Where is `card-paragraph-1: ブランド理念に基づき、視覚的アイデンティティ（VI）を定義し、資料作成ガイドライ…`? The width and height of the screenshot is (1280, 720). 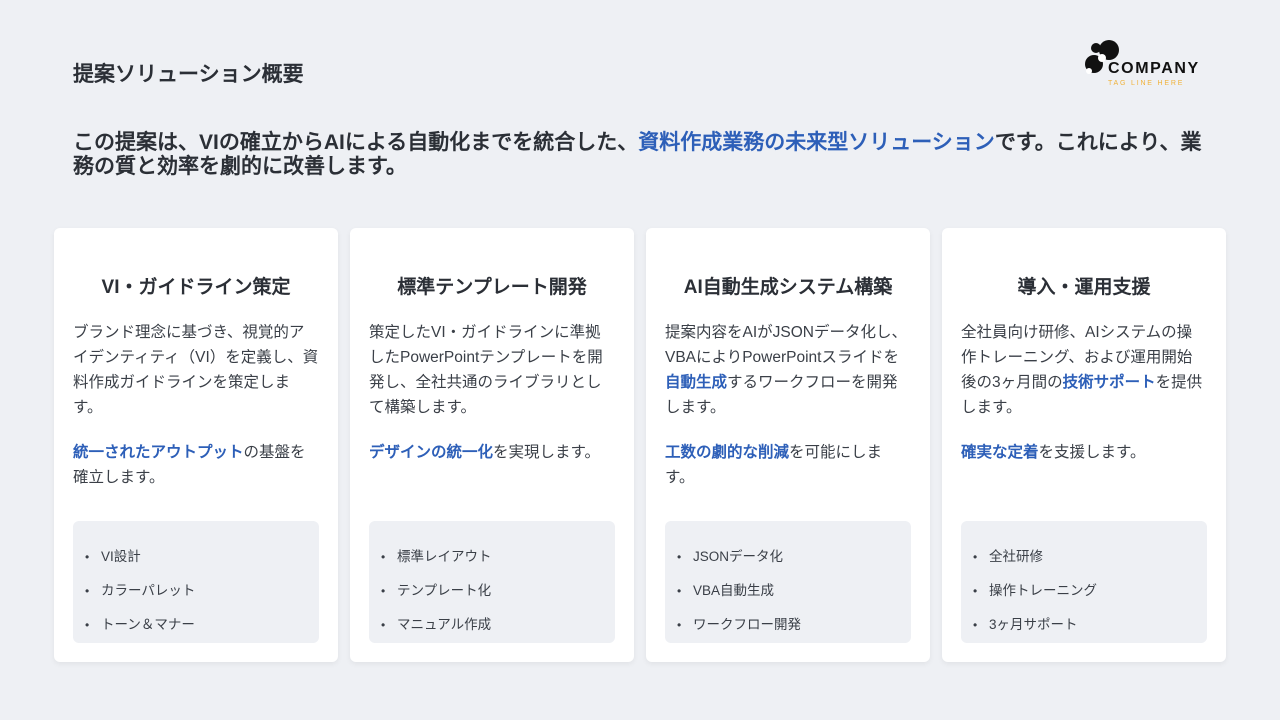
card-paragraph-1: ブランド理念に基づき、視覚的アイデンティティ（VI）を定義し、資料作成ガイドライ… is located at coordinates (196, 370).